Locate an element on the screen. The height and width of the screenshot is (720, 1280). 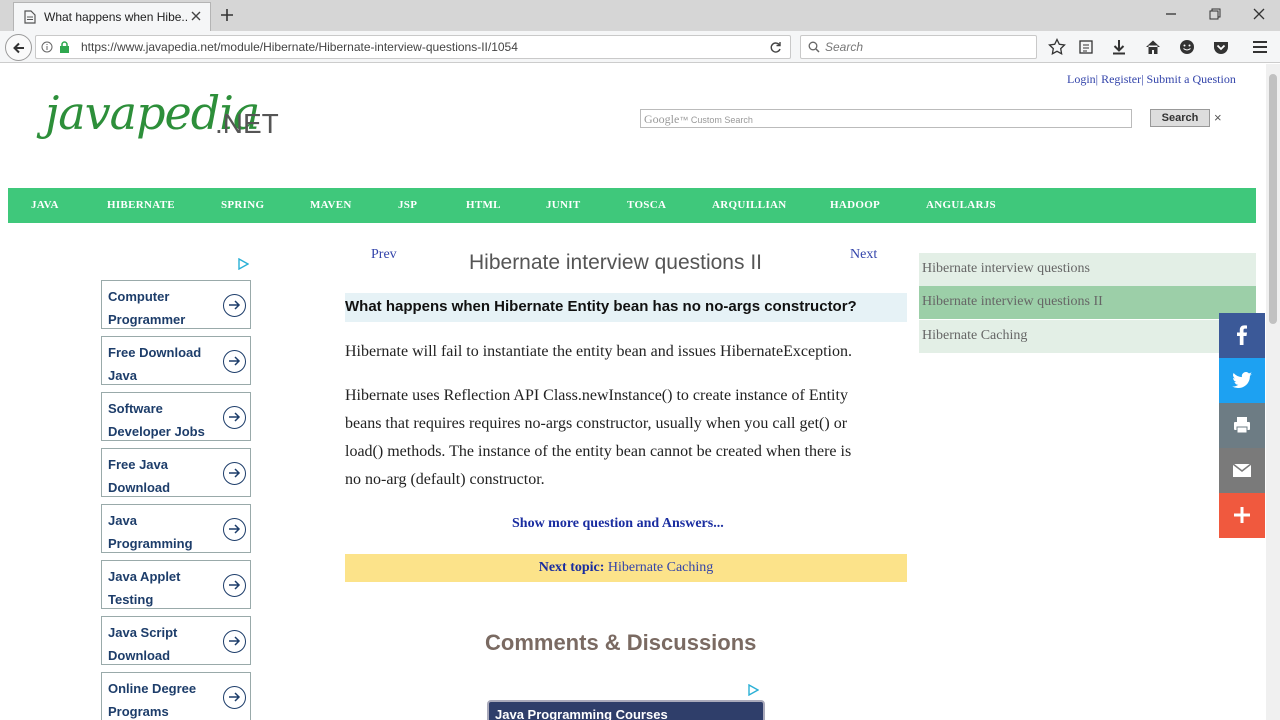
google-search-label: Google™ Custom Search is located at coordinates (698, 119).